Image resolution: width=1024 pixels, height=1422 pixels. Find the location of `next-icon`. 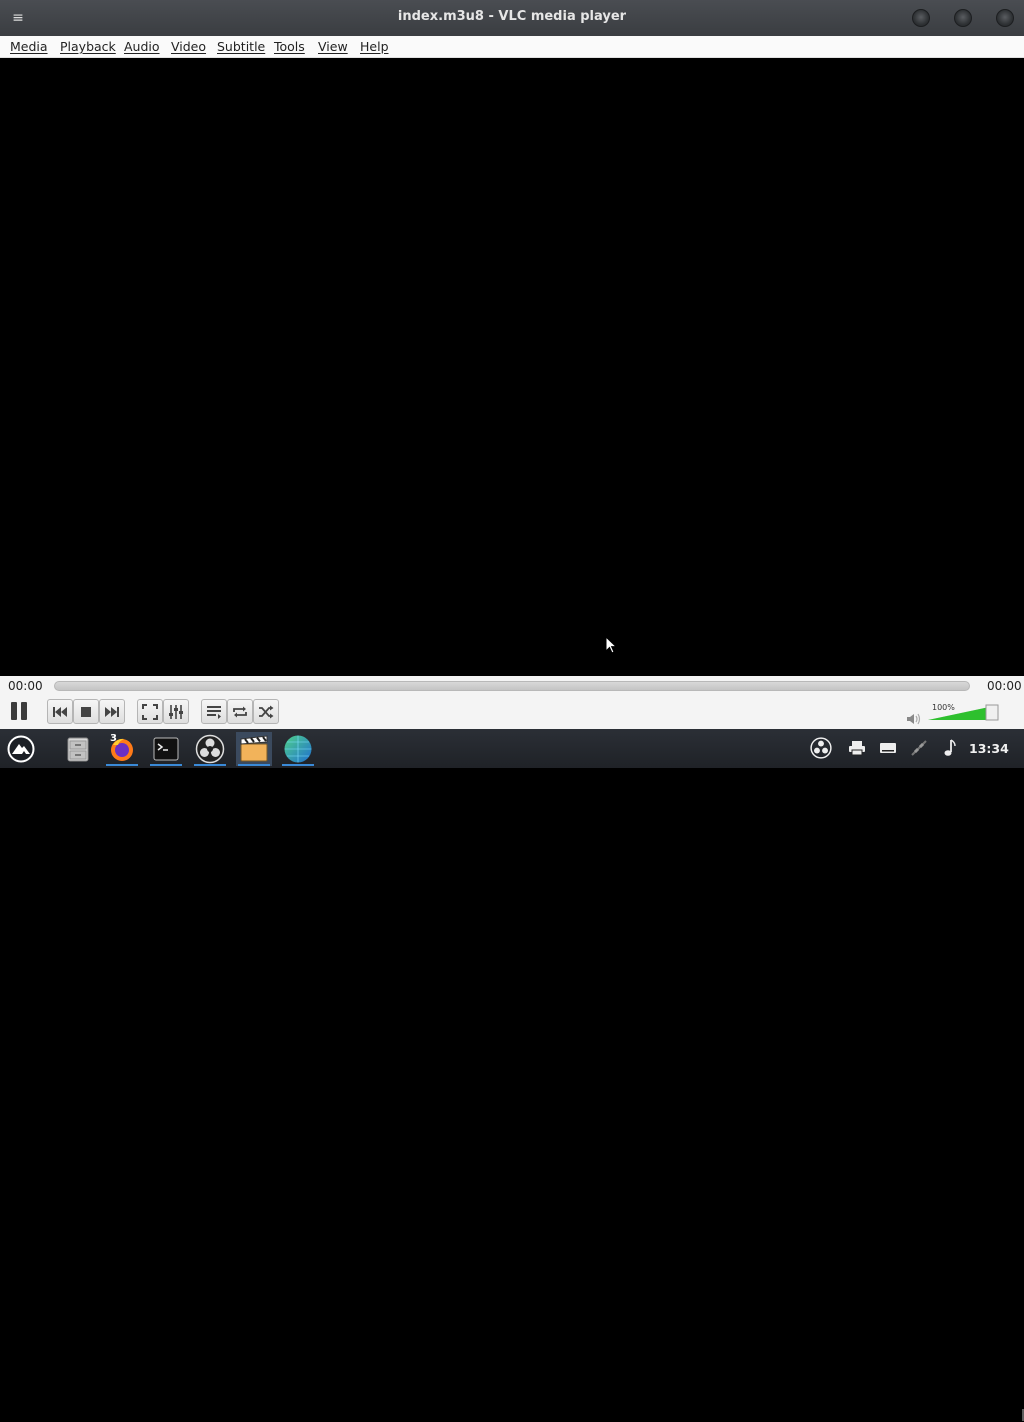

next-icon is located at coordinates (112, 711).